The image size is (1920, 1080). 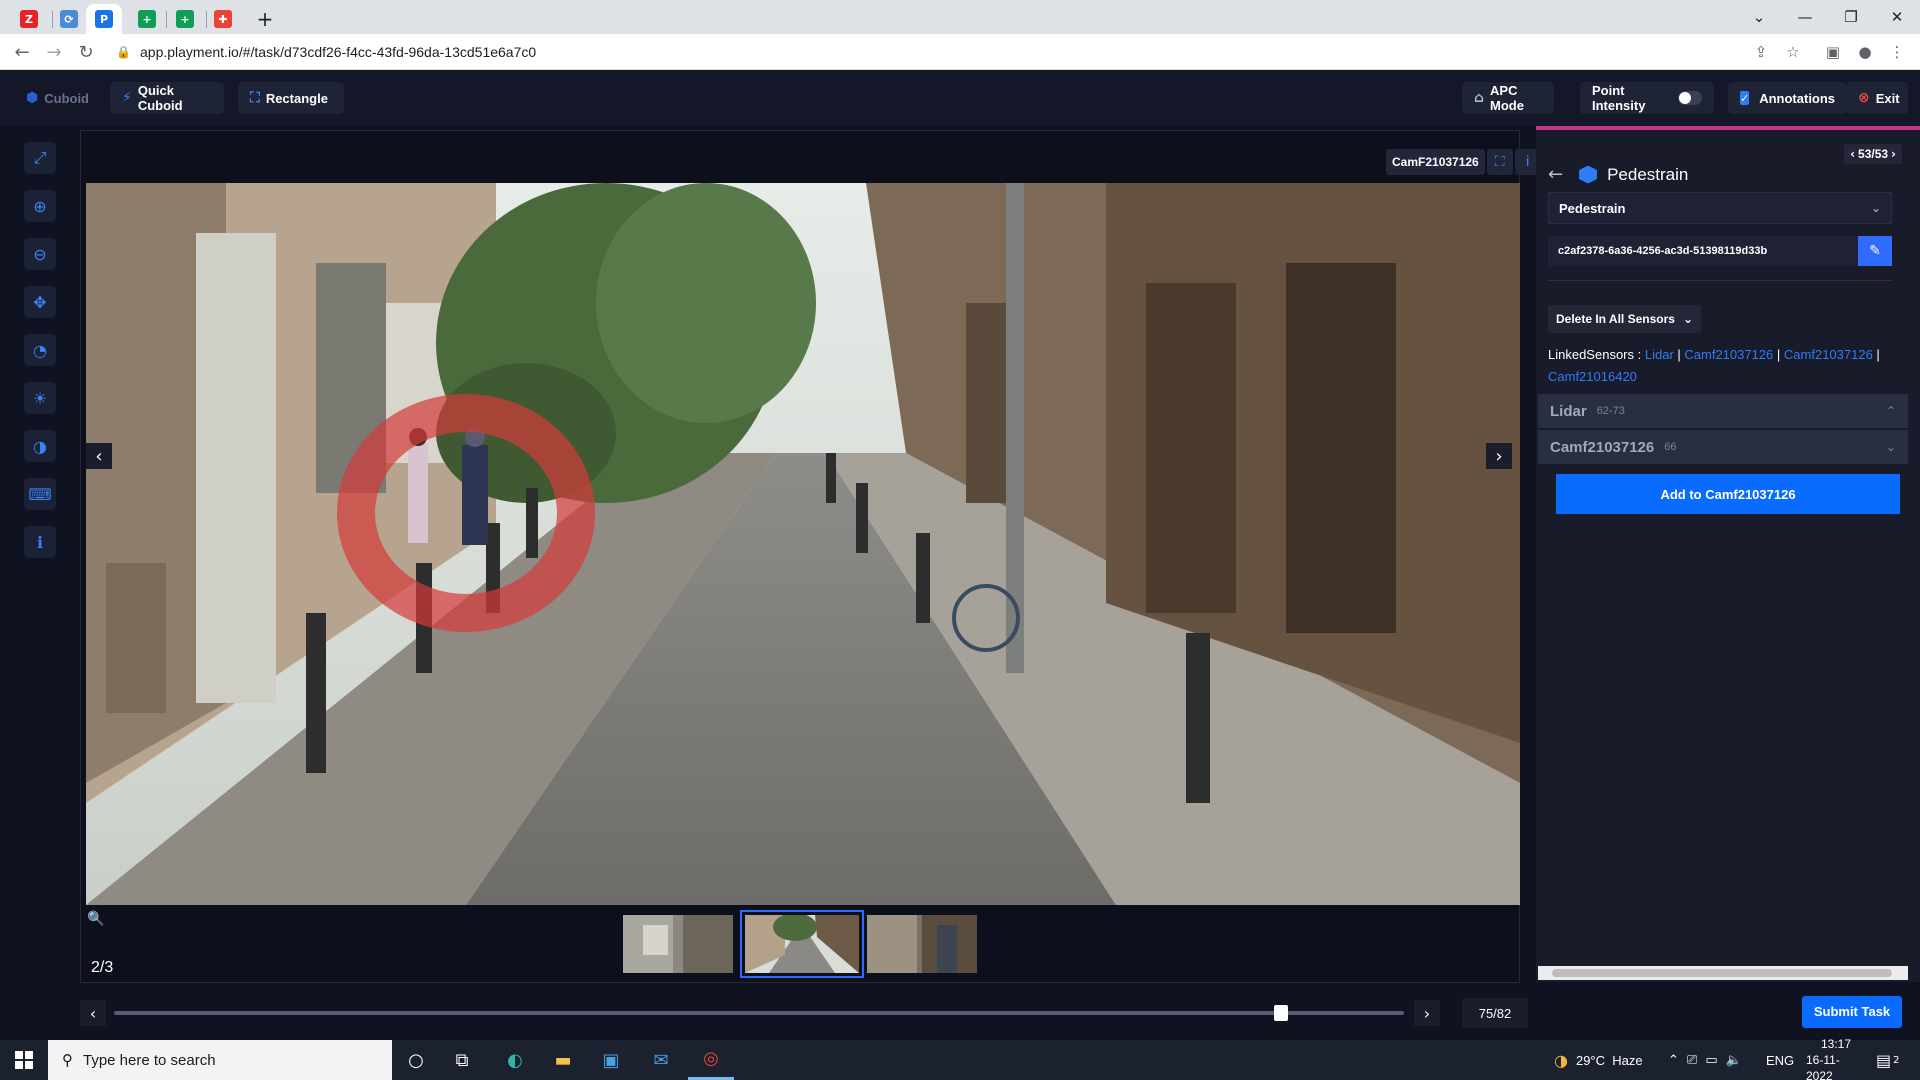 I want to click on brightness-icon: ☀, so click(x=40, y=398).